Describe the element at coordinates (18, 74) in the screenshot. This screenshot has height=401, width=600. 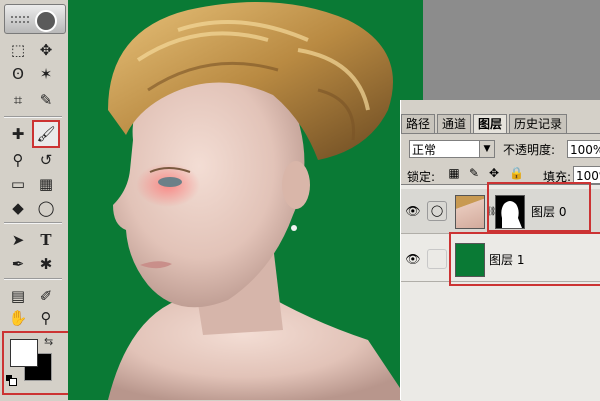
I see `lasso-tool-icon: ʘ` at that location.